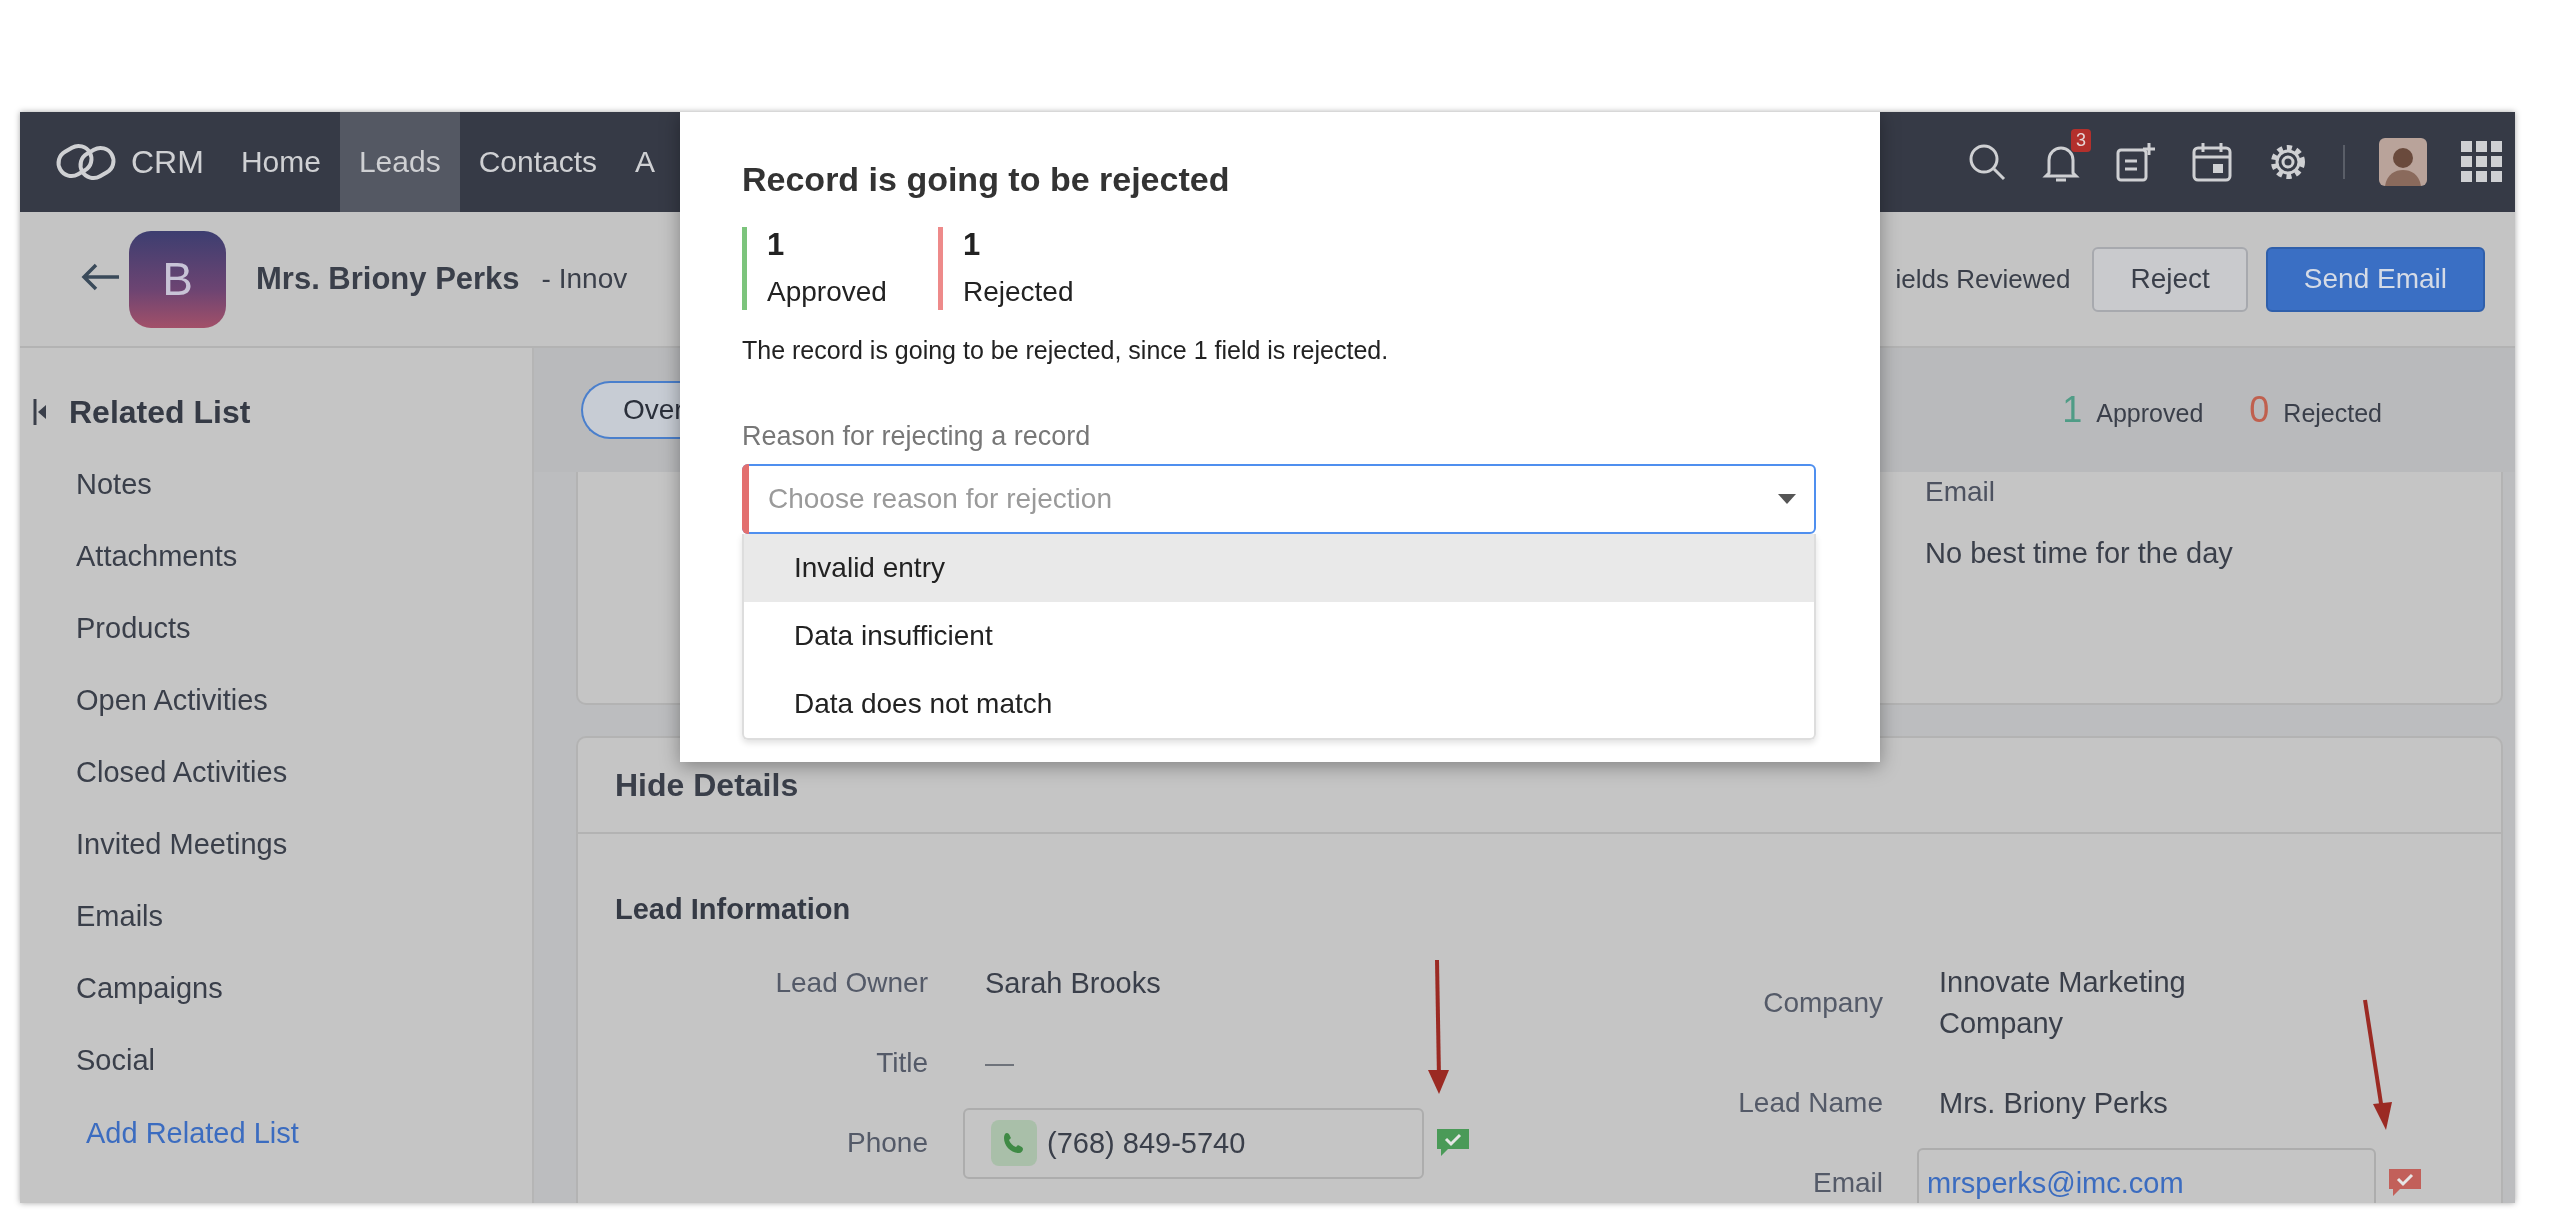  I want to click on company-subtitle: - Innov, so click(584, 279).